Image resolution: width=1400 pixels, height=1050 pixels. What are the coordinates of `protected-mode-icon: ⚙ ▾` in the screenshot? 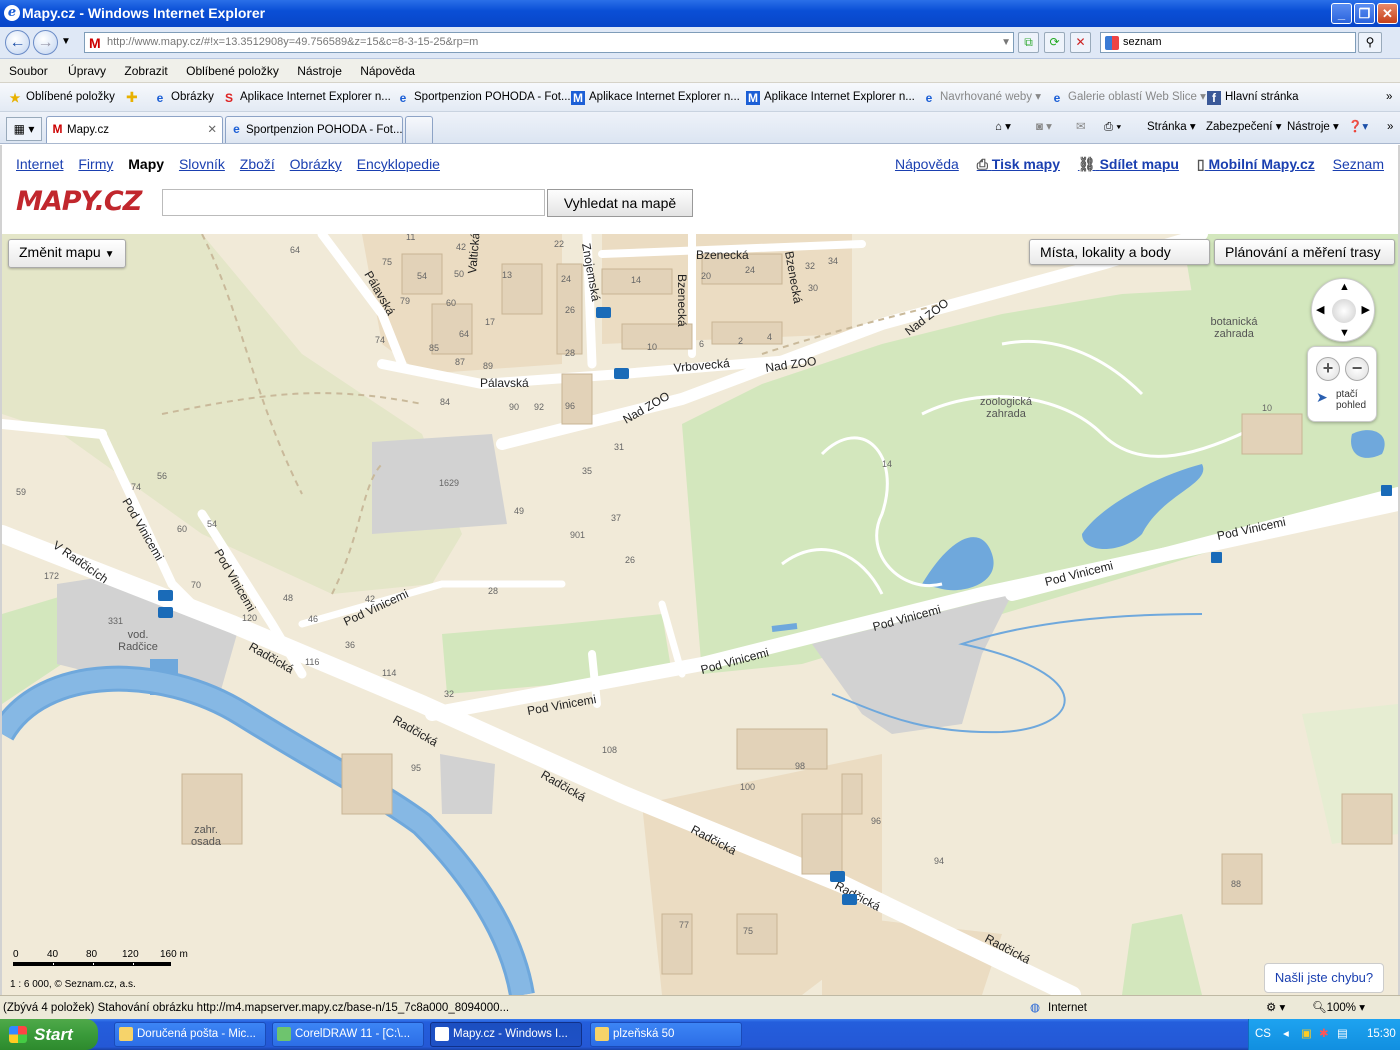 It's located at (1275, 1008).